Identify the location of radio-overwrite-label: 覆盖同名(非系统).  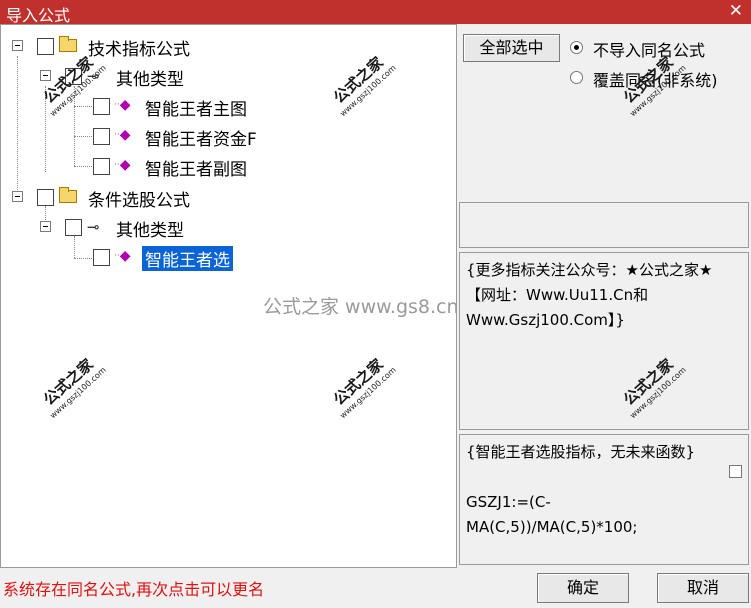
(655, 80).